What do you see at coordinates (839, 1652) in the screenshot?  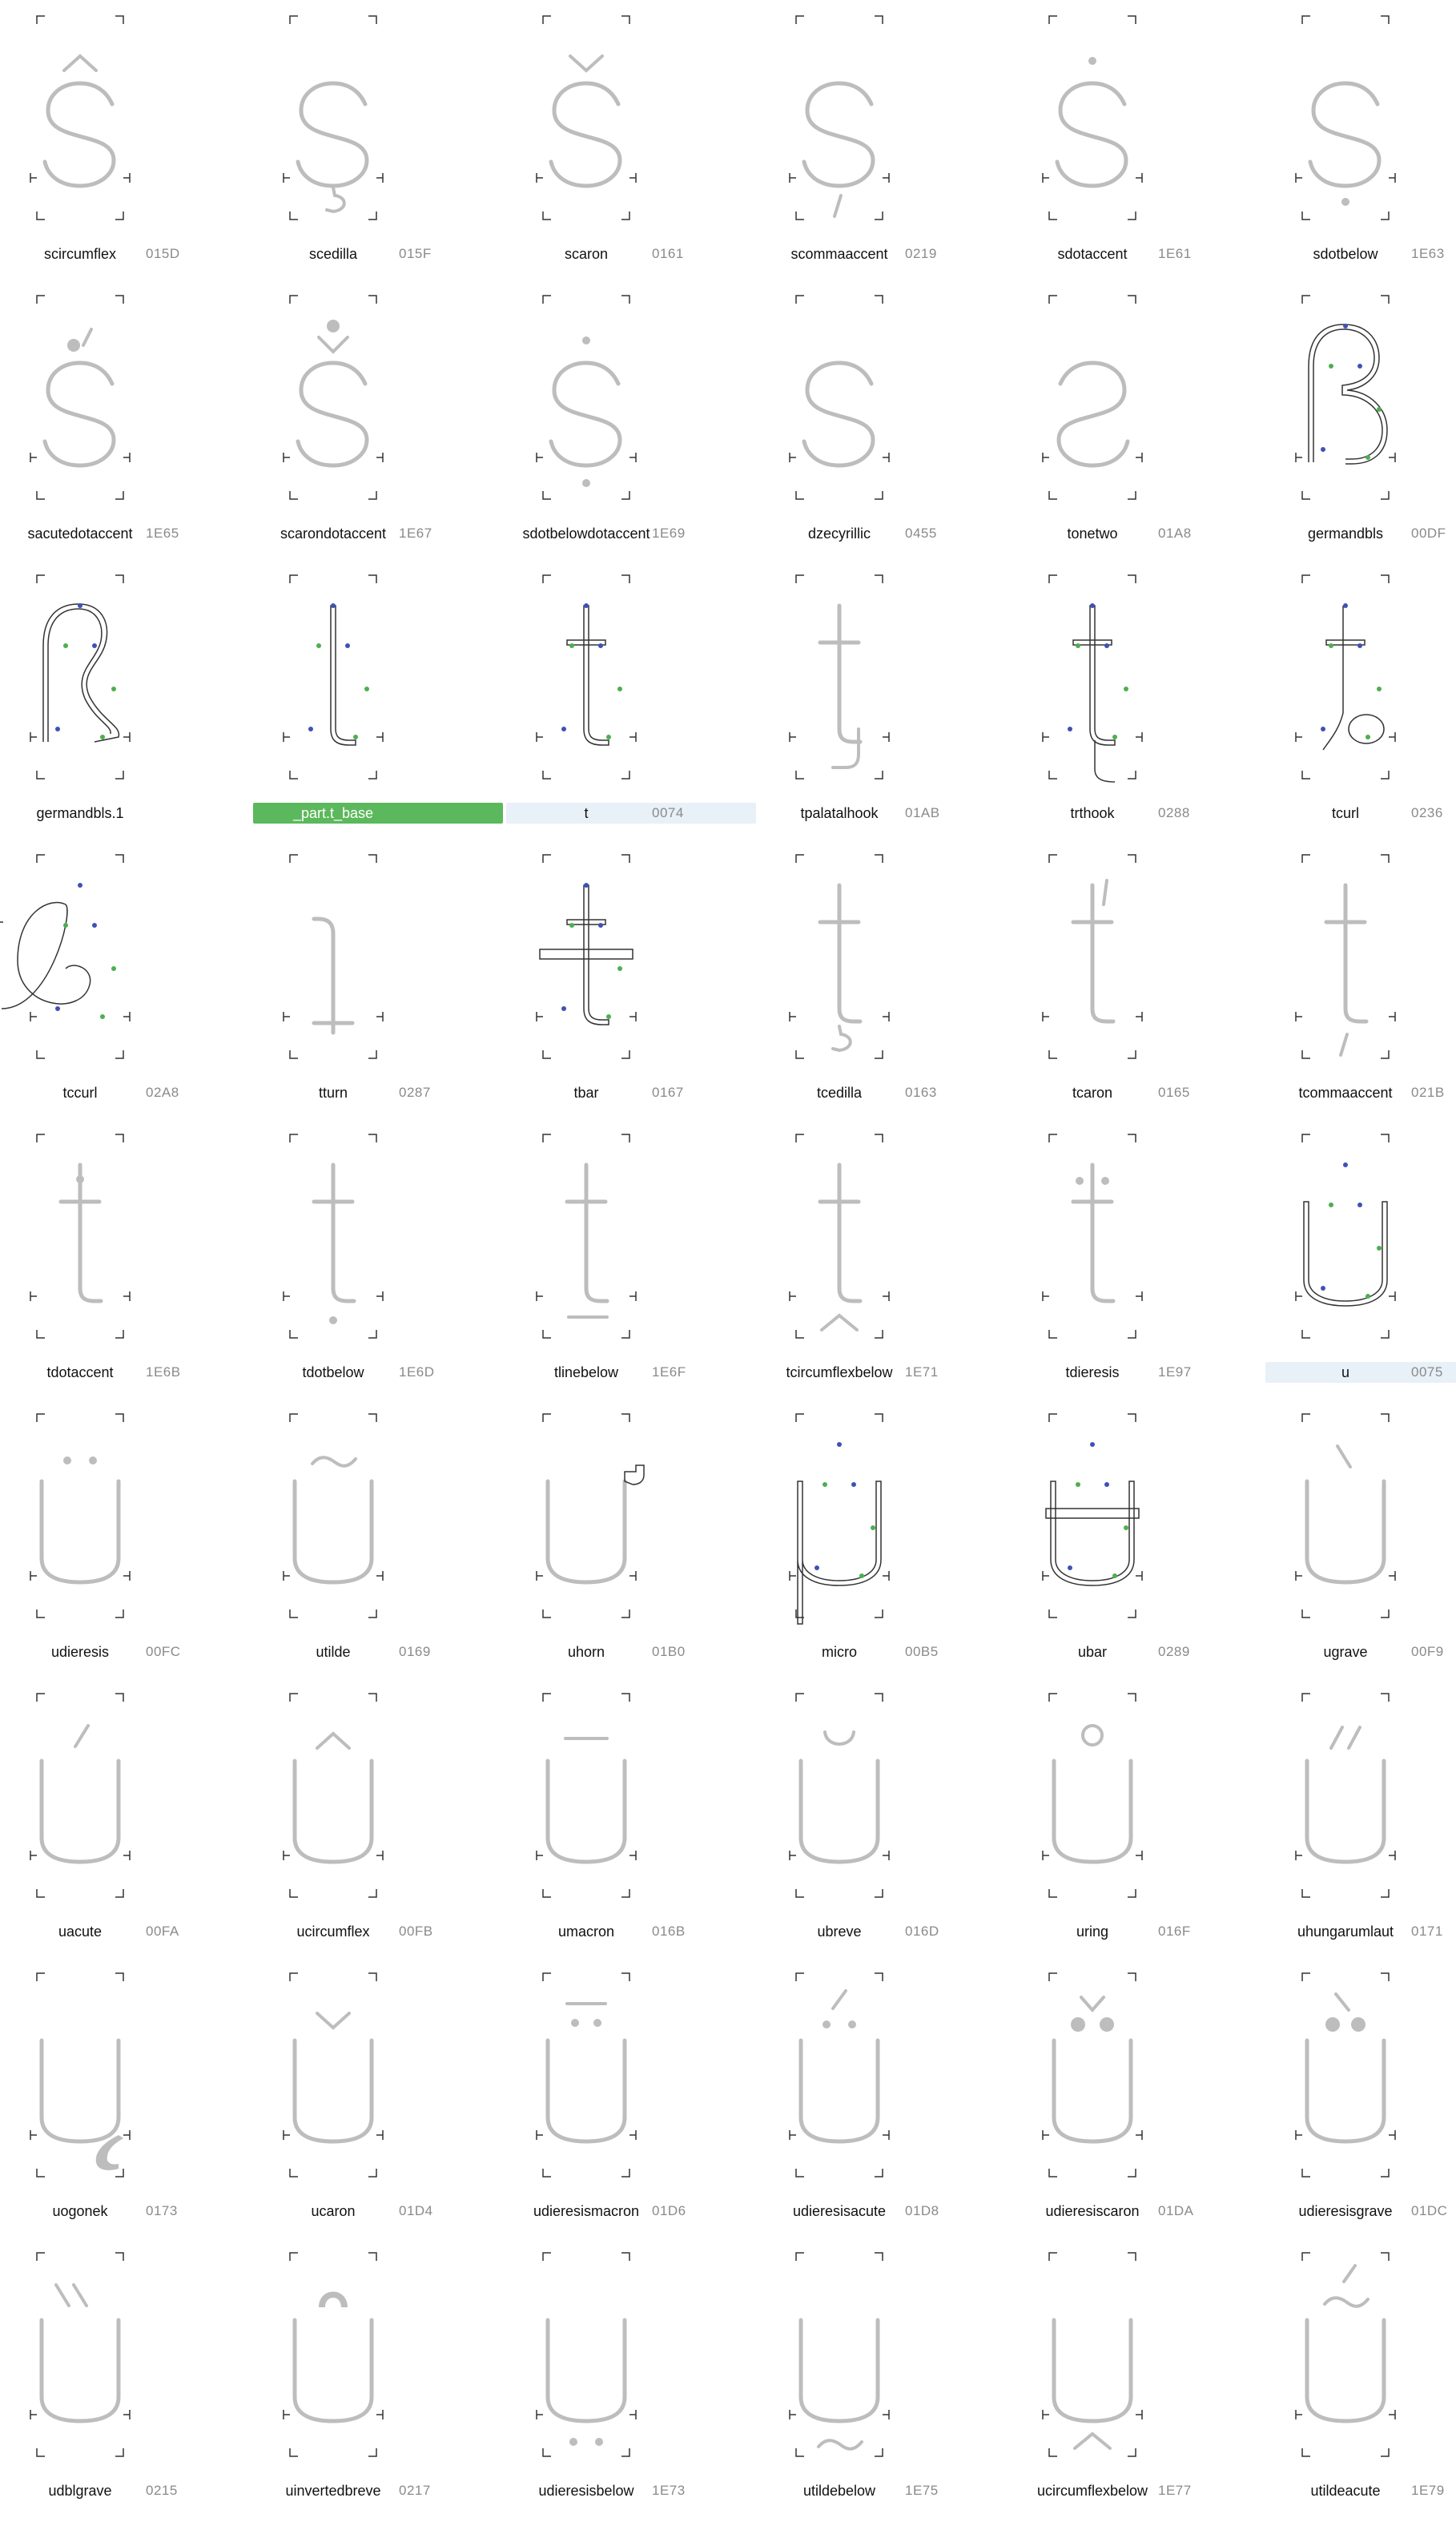 I see `glyph-name: micro` at bounding box center [839, 1652].